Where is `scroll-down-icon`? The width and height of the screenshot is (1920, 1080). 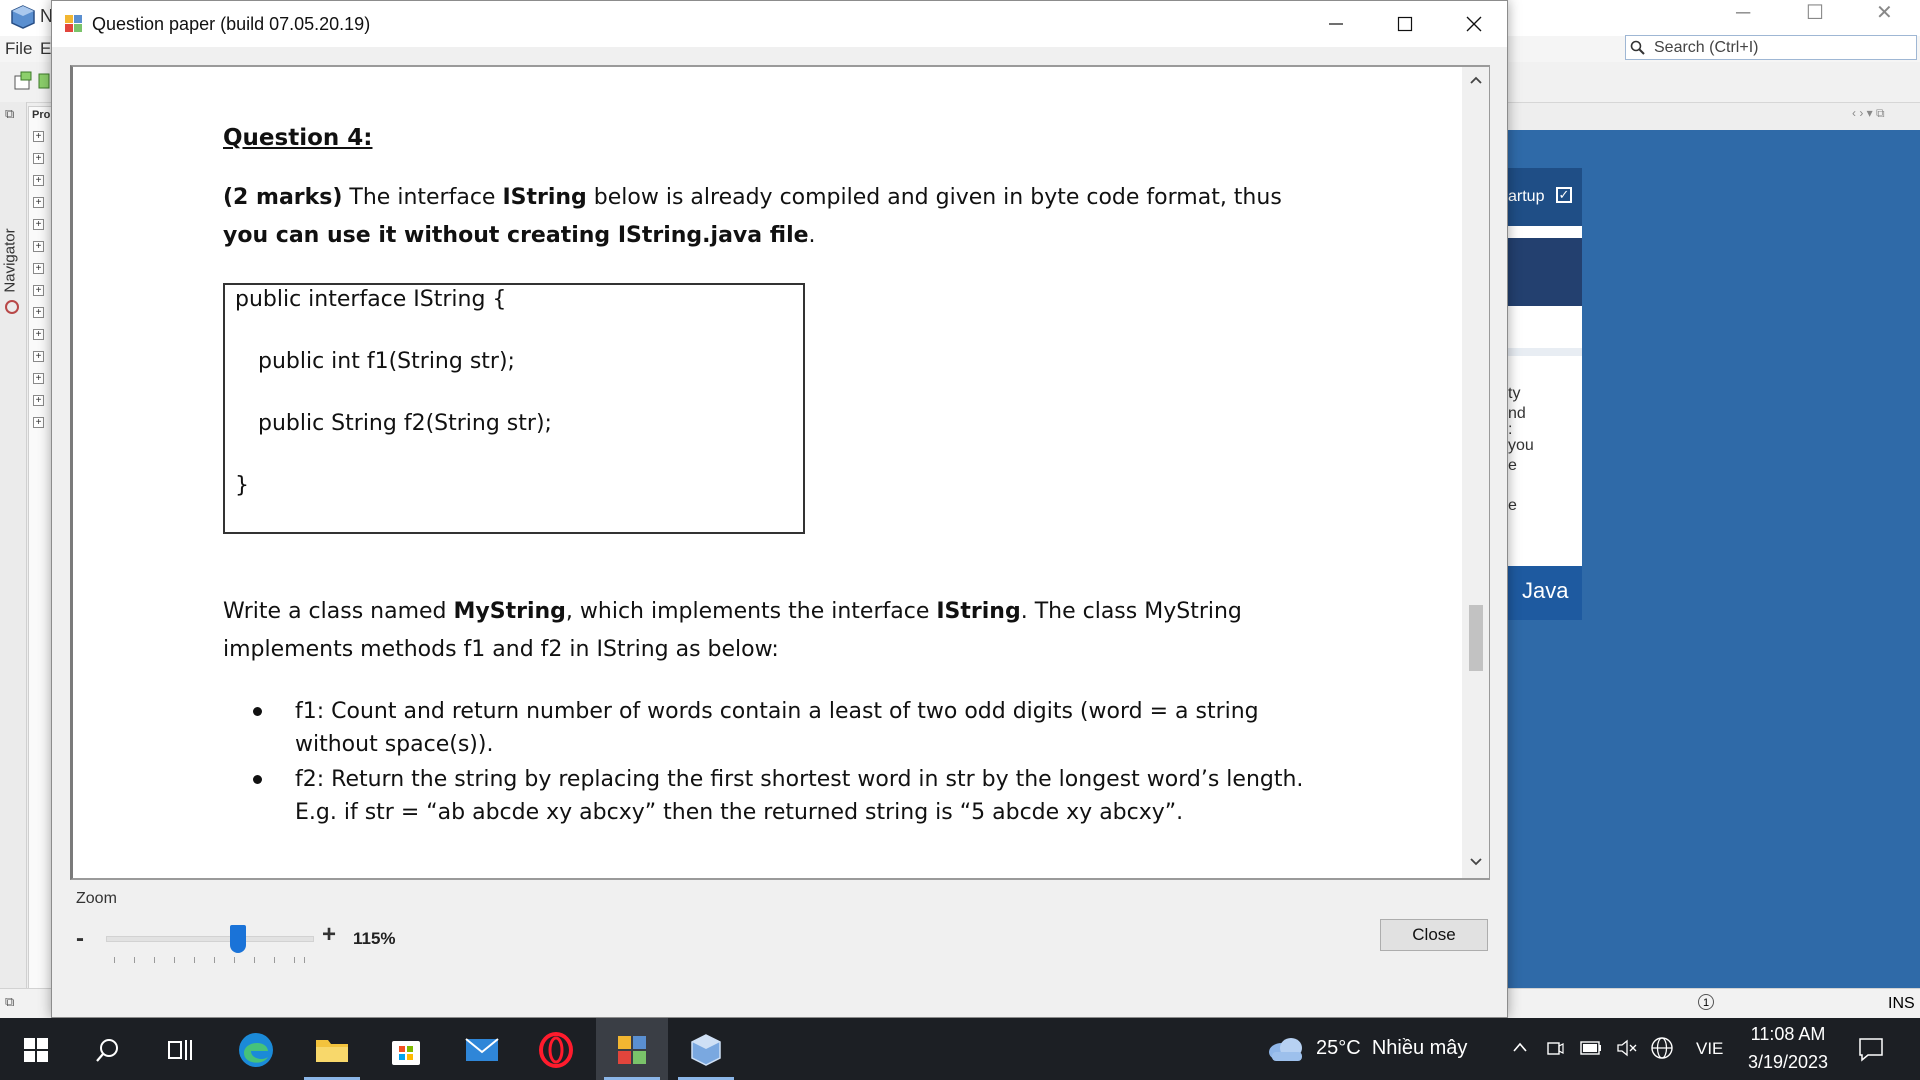
scroll-down-icon is located at coordinates (1476, 862).